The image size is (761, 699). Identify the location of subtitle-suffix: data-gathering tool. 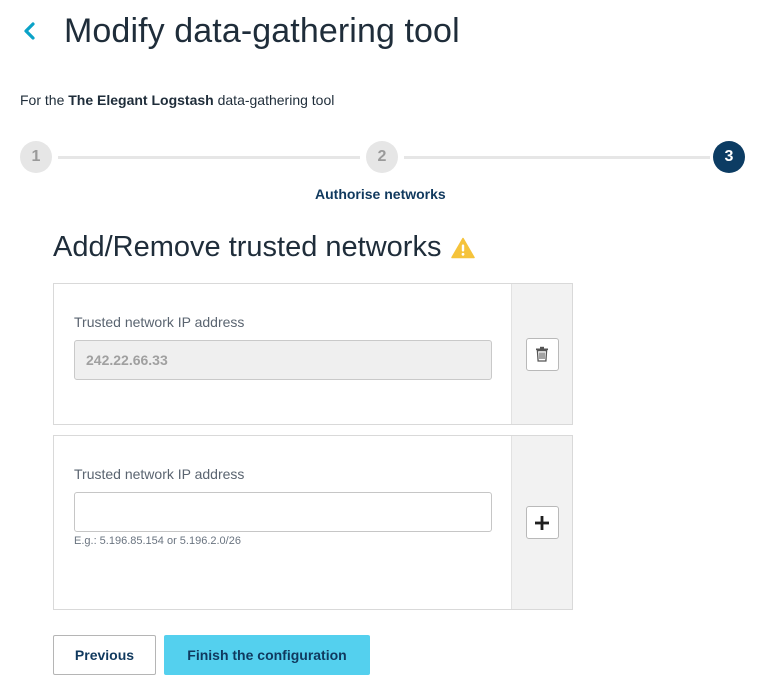
(276, 100).